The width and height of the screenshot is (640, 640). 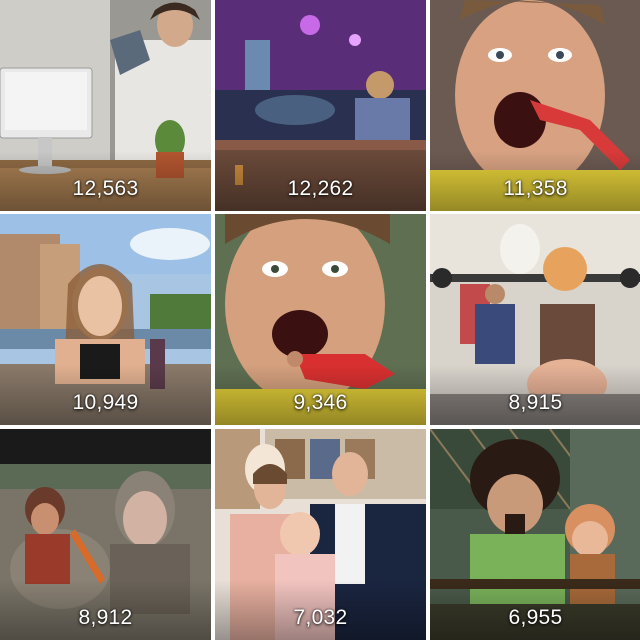 I want to click on grid-tile-5: 9,346, so click(x=320, y=319).